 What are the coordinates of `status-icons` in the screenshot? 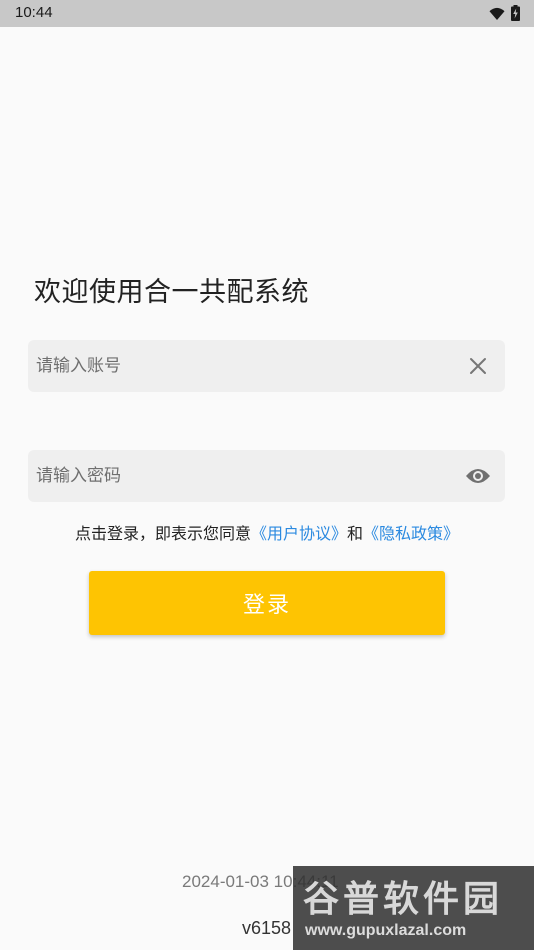 It's located at (504, 15).